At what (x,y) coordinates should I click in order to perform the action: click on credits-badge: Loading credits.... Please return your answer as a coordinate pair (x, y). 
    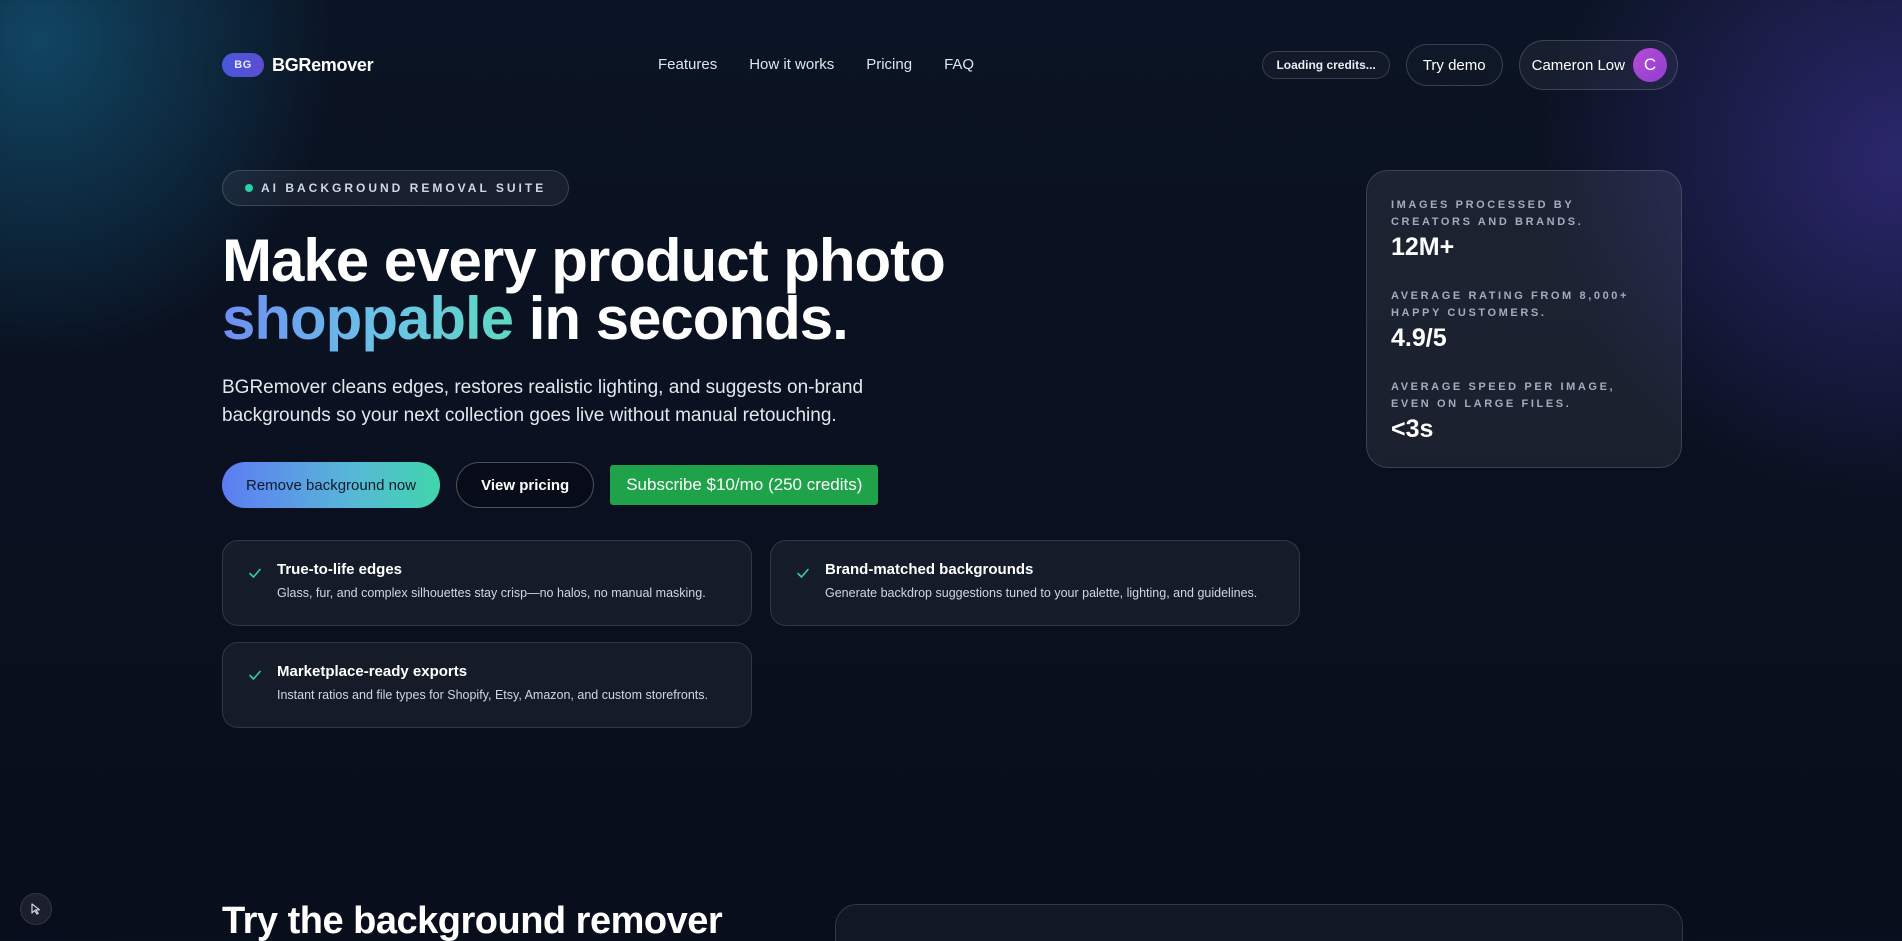
    Looking at the image, I should click on (1326, 65).